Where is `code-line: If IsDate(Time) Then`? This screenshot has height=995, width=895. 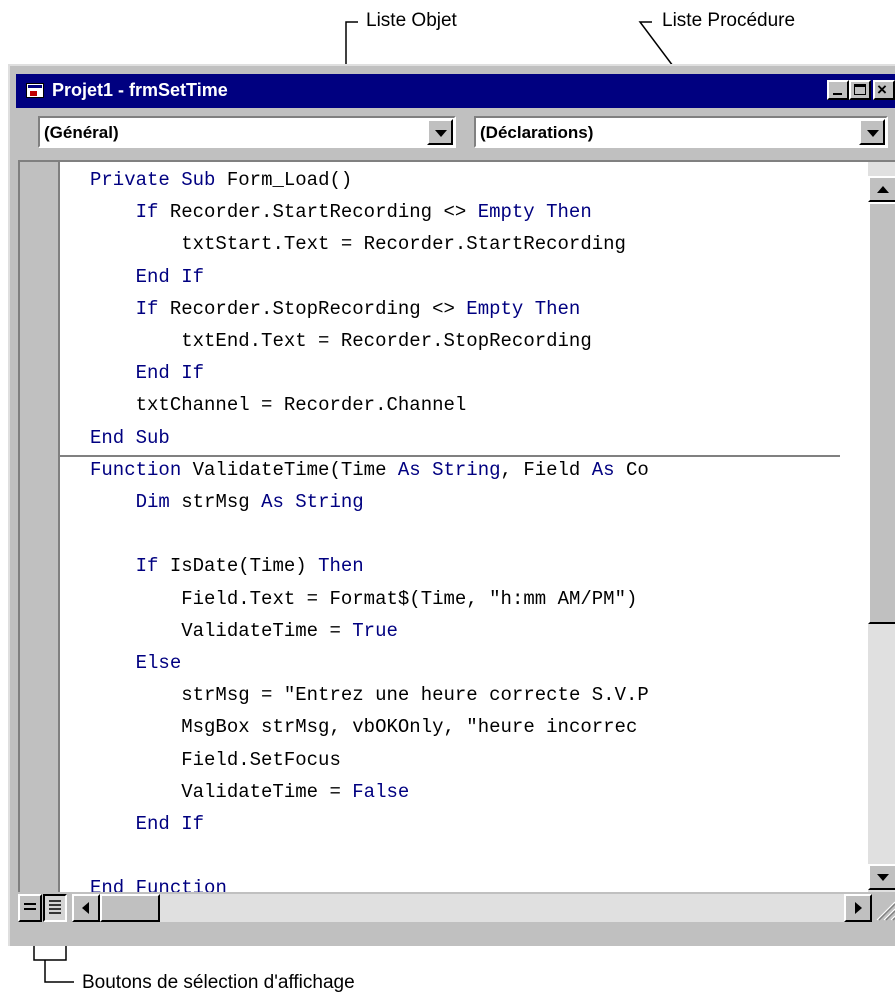
code-line: If IsDate(Time) Then is located at coordinates (227, 566).